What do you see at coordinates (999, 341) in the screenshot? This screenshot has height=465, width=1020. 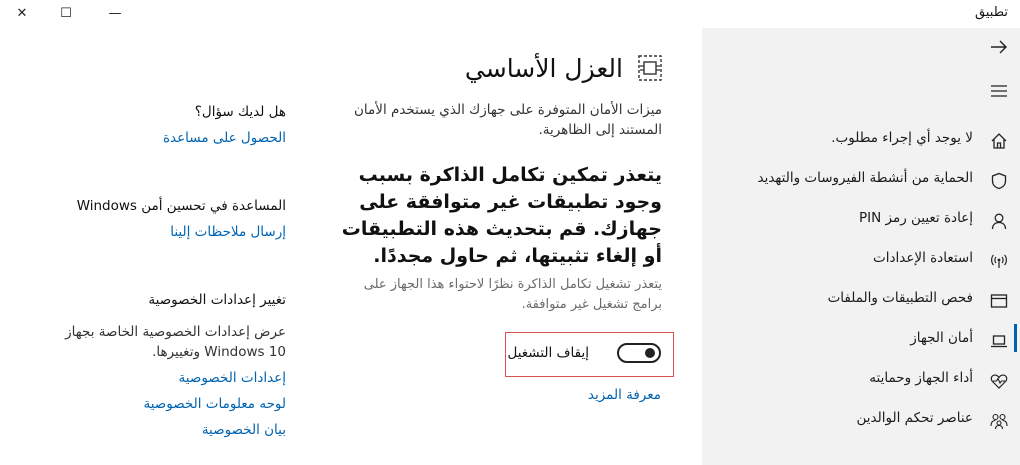 I see `laptop-icon` at bounding box center [999, 341].